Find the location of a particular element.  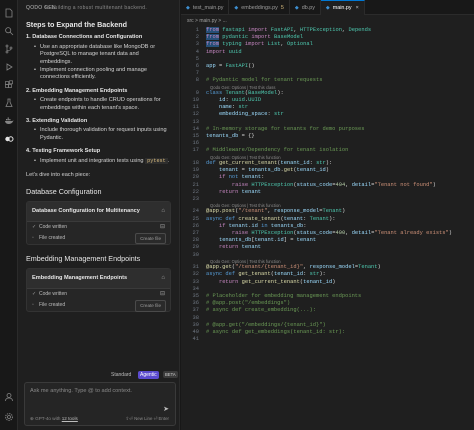

tab-main: ◆ main.py × is located at coordinates (342, 7).